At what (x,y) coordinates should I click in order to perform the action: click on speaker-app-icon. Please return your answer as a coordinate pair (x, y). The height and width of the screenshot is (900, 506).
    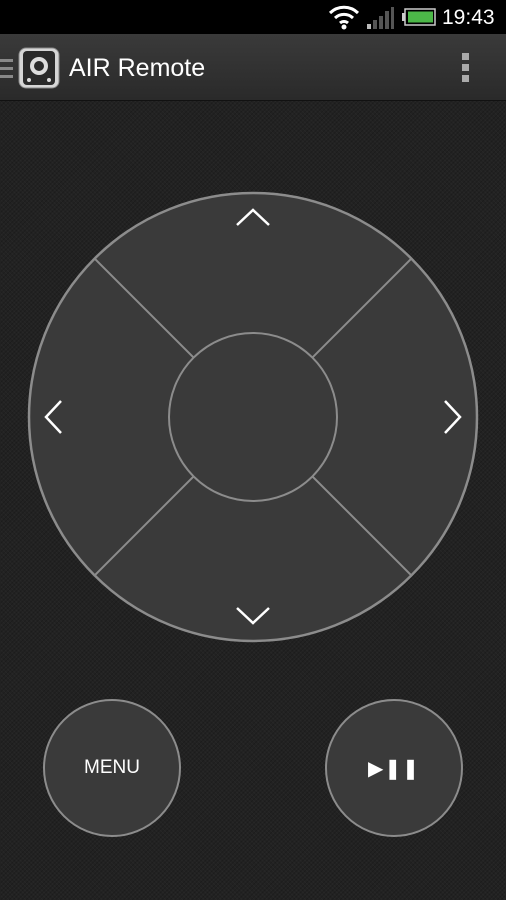
    Looking at the image, I should click on (39, 68).